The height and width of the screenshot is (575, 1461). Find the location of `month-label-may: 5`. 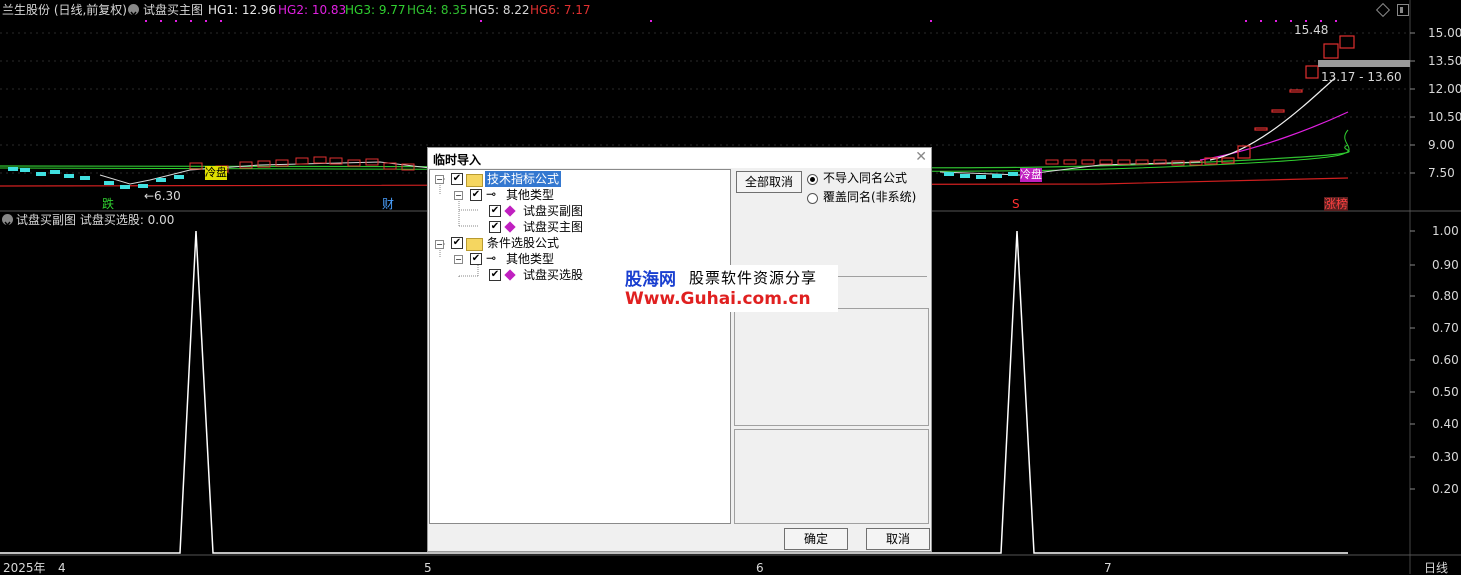

month-label-may: 5 is located at coordinates (428, 568).